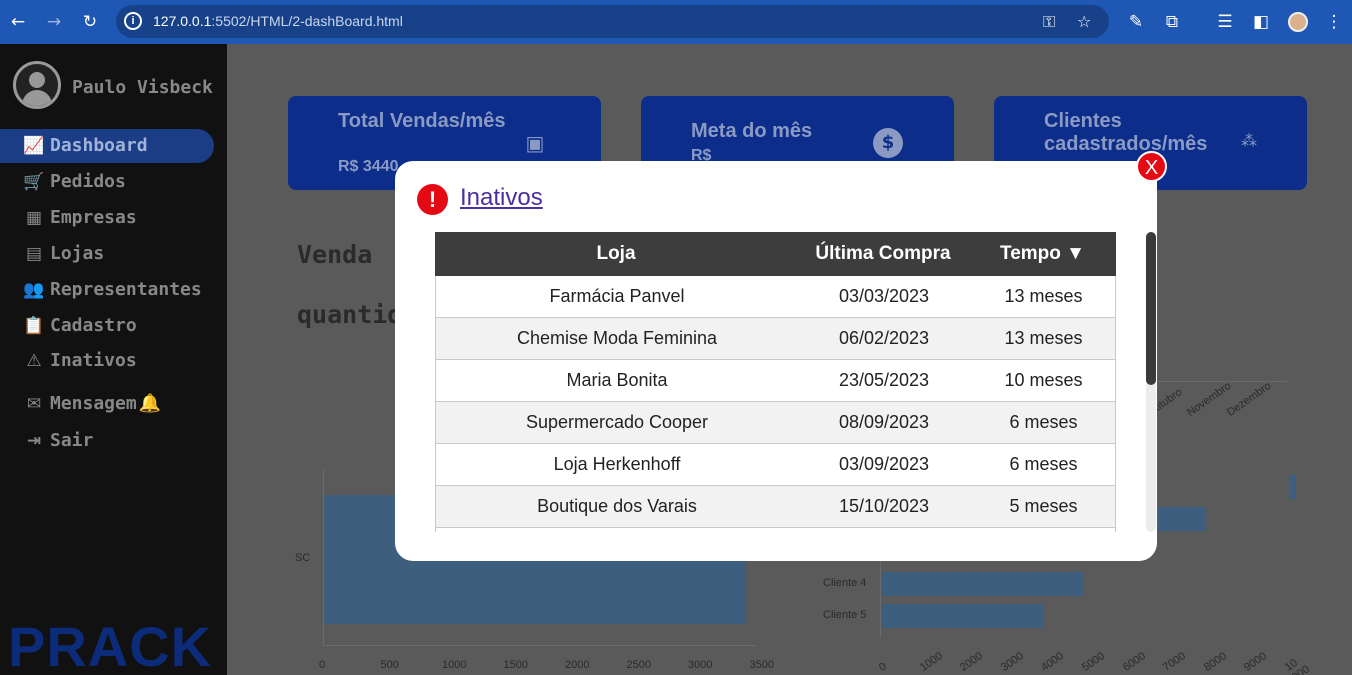  Describe the element at coordinates (1136, 22) in the screenshot. I see `eyedropper-icon: ✎` at that location.